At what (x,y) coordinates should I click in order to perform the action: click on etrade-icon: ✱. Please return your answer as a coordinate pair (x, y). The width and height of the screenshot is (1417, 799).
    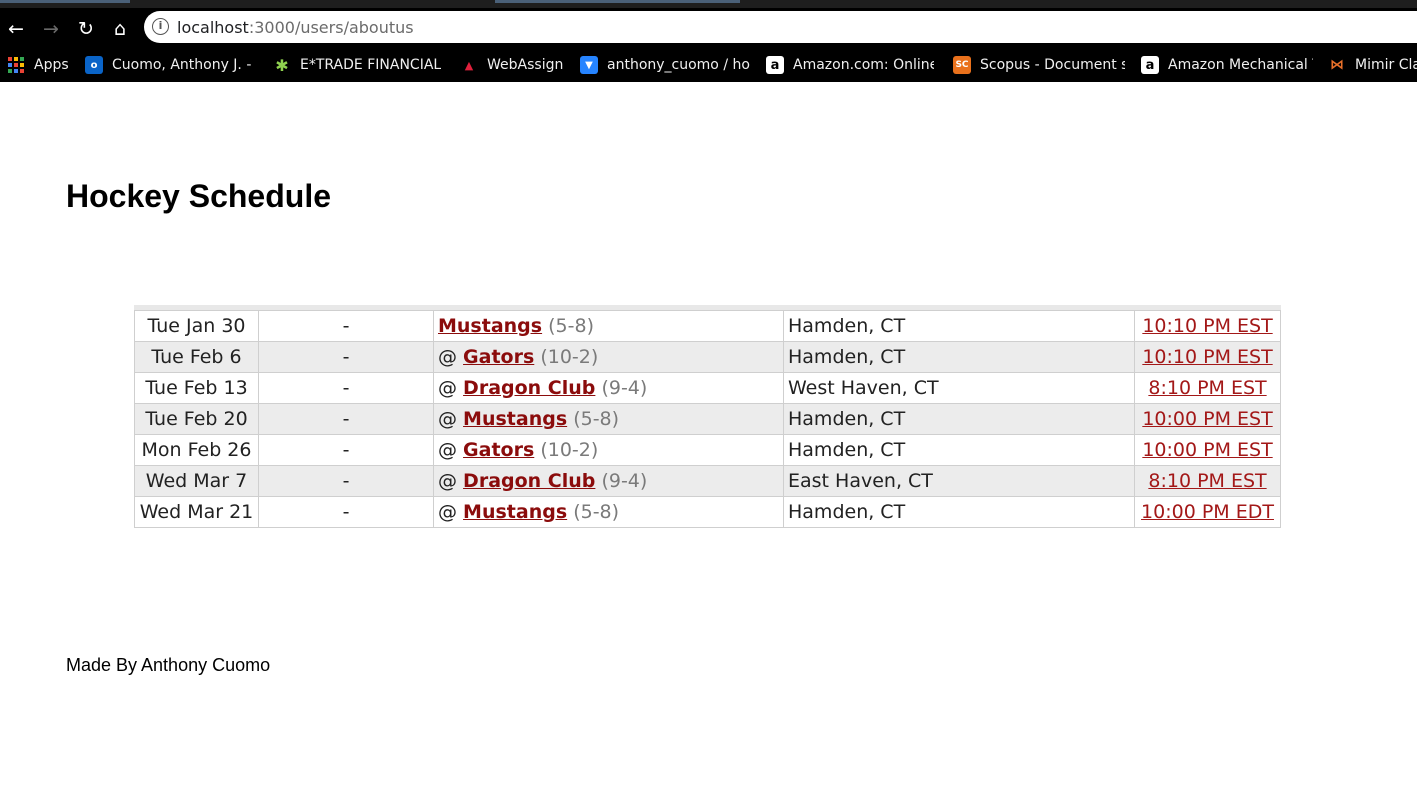
    Looking at the image, I should click on (282, 65).